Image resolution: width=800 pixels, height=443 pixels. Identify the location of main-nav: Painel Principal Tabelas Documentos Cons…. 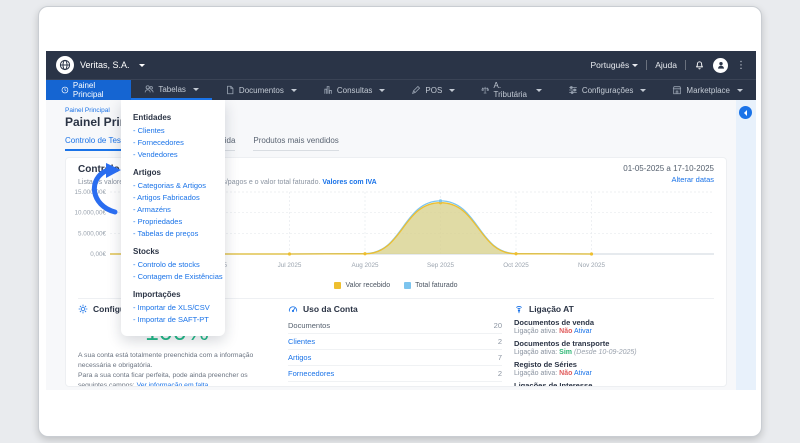
(401, 89).